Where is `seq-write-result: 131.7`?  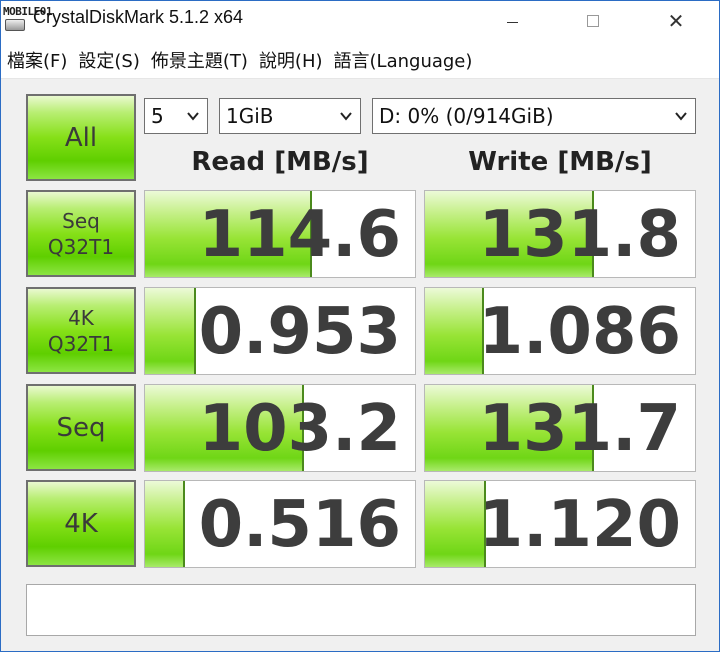
seq-write-result: 131.7 is located at coordinates (560, 428).